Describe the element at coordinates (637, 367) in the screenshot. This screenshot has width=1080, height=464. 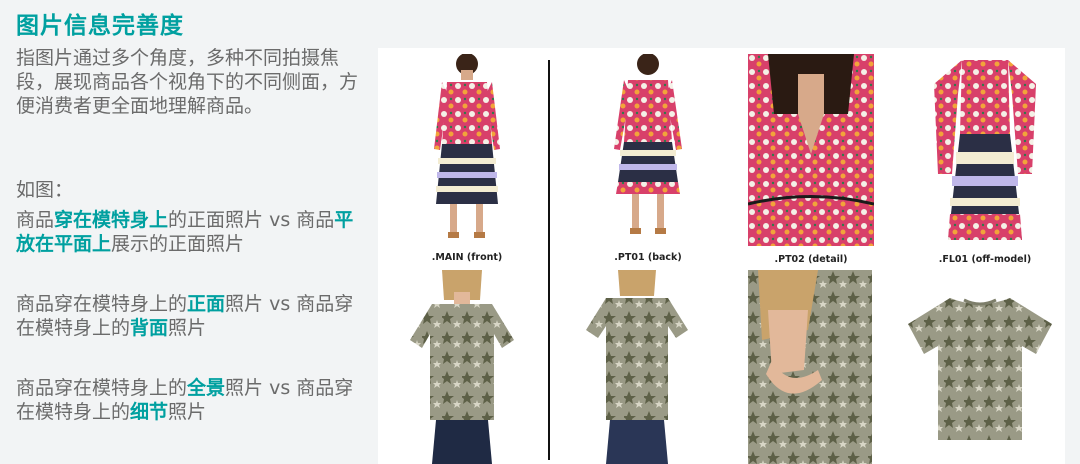
I see `tshirt-back-photo` at that location.